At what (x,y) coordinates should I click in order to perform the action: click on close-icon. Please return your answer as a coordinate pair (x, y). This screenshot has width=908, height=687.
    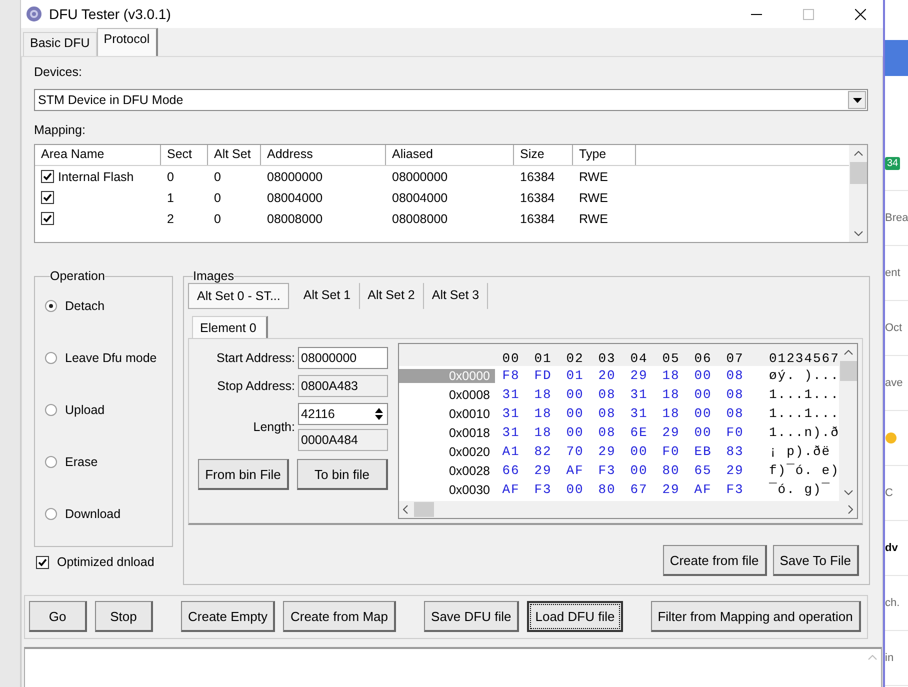
    Looking at the image, I should click on (860, 14).